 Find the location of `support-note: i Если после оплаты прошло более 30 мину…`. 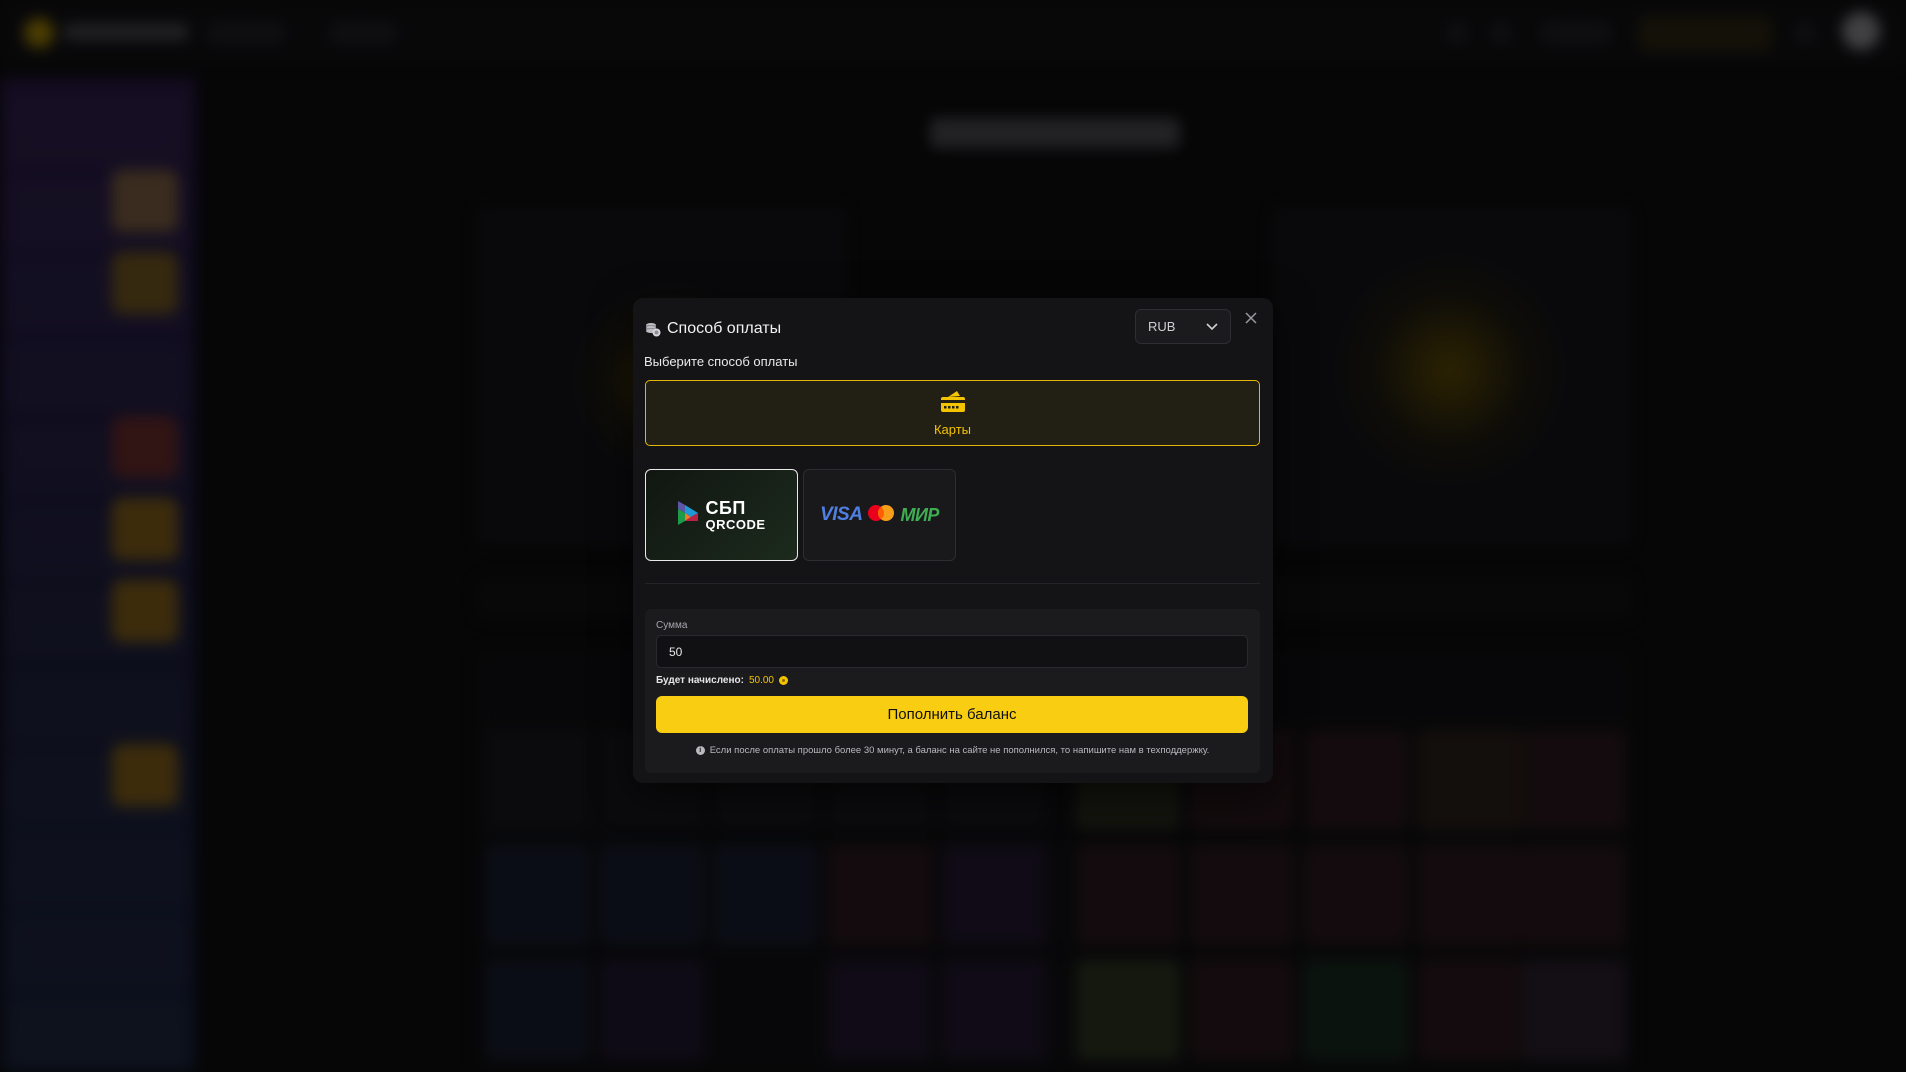

support-note: i Если после оплаты прошло более 30 мину… is located at coordinates (952, 750).